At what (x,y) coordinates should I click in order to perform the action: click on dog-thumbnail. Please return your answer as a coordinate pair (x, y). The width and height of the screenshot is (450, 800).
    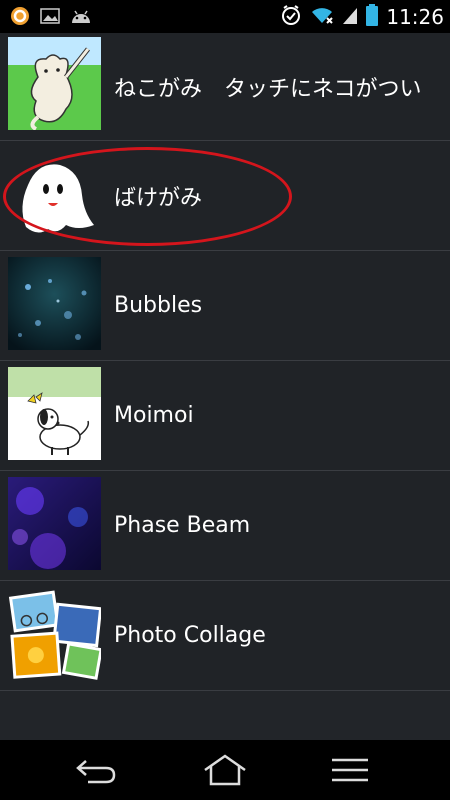
    Looking at the image, I should click on (54, 413).